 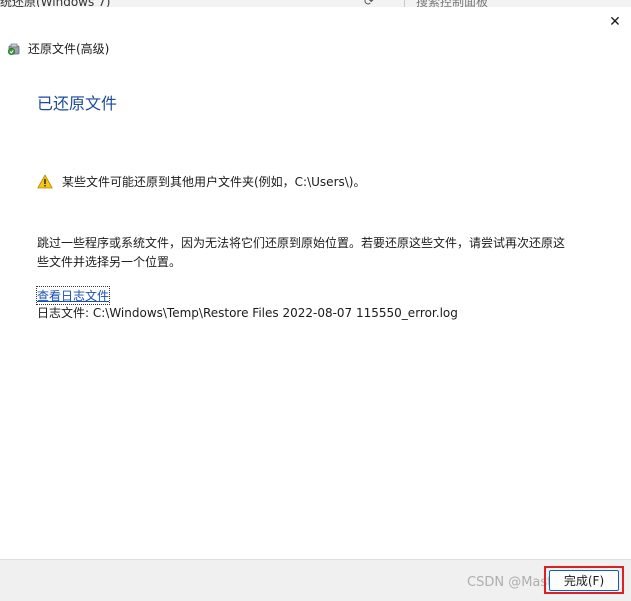 I want to click on dialog-footer: CSDN @Master1028 完成(F), so click(x=315, y=580).